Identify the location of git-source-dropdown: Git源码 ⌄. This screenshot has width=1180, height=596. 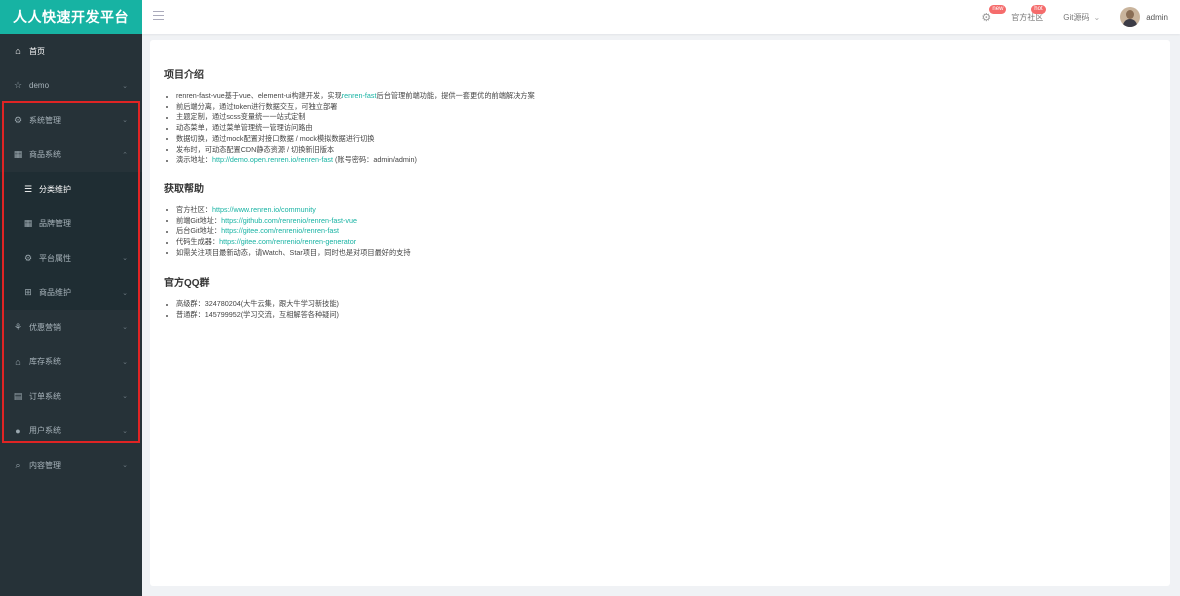
(1081, 17).